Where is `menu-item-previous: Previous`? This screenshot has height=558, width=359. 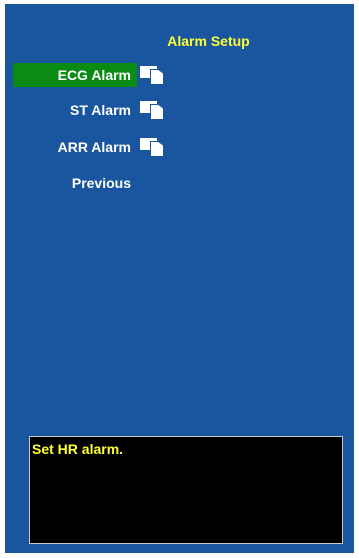 menu-item-previous: Previous is located at coordinates (75, 183).